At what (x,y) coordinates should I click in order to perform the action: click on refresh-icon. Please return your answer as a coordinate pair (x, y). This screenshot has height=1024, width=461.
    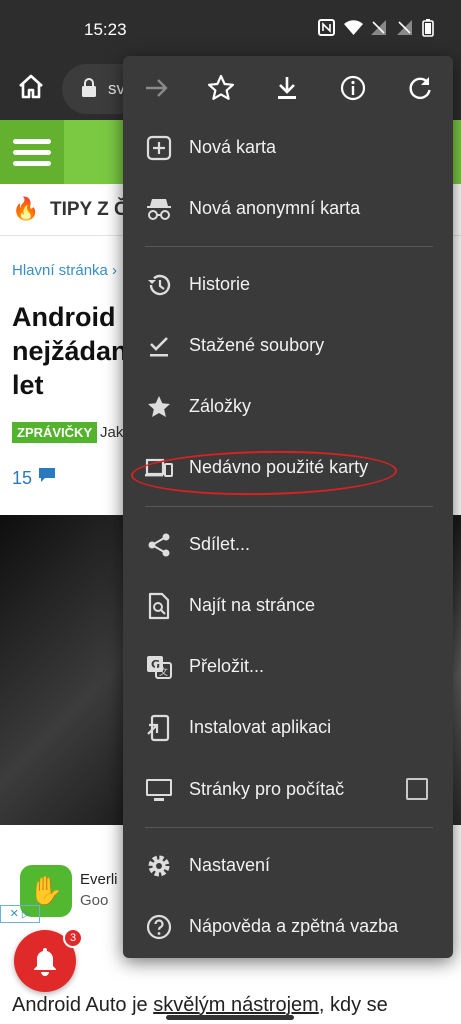
    Looking at the image, I should click on (420, 88).